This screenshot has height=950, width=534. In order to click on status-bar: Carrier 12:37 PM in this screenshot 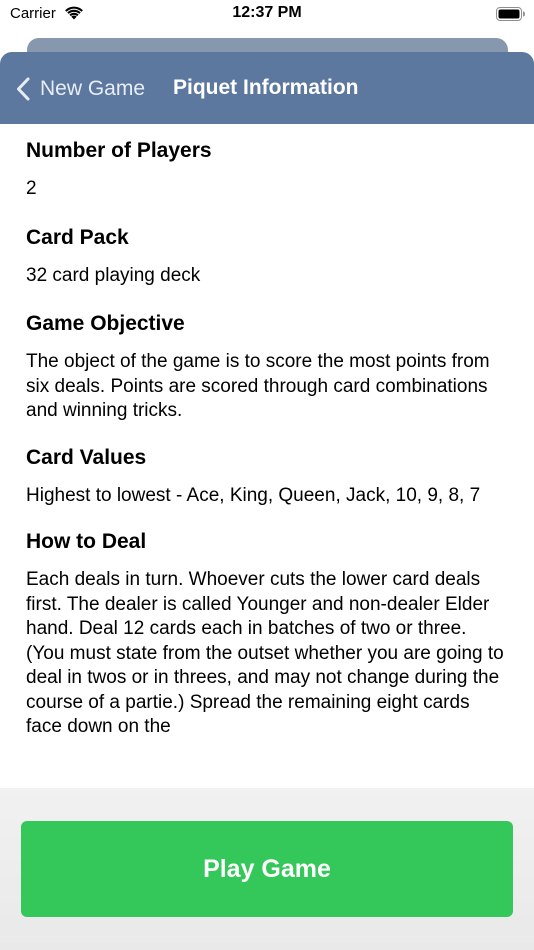, I will do `click(267, 15)`.